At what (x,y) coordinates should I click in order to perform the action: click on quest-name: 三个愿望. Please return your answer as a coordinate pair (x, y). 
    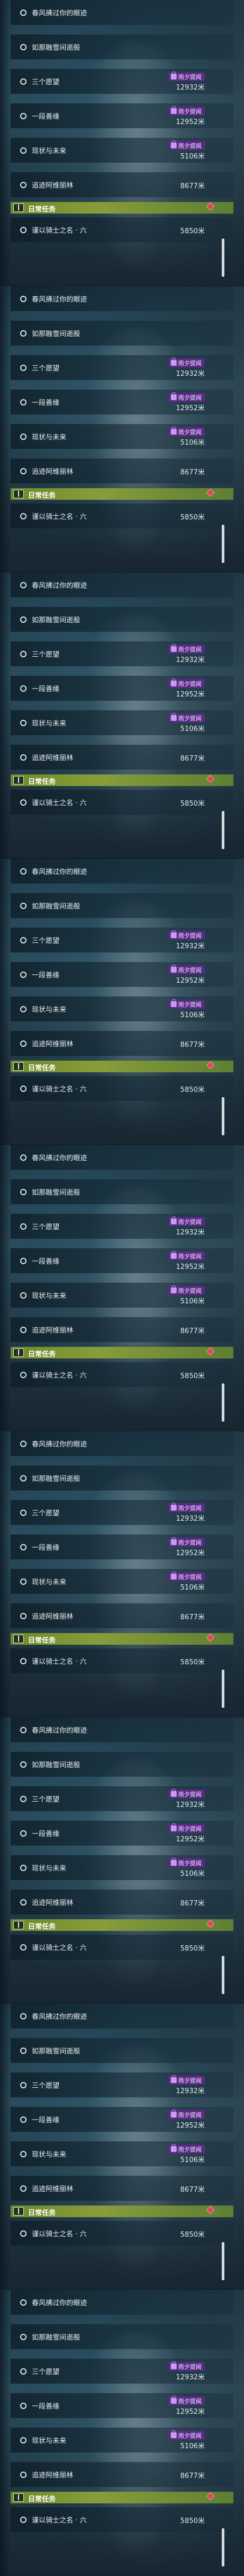
    Looking at the image, I should click on (46, 1227).